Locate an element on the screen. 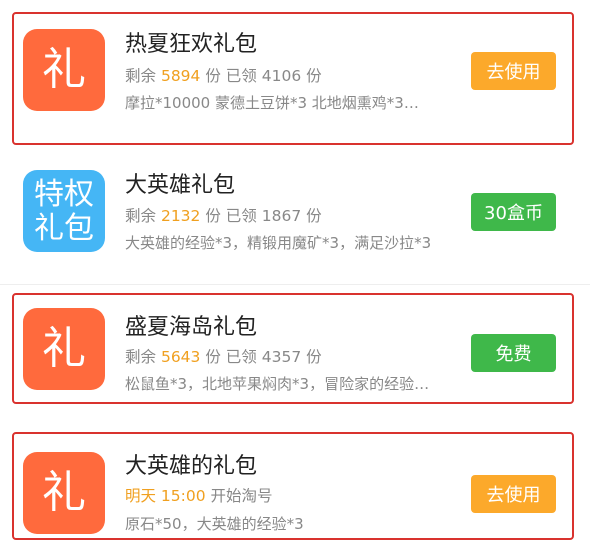 This screenshot has width=590, height=542. gift-title: 大英雄的礼包 is located at coordinates (191, 466).